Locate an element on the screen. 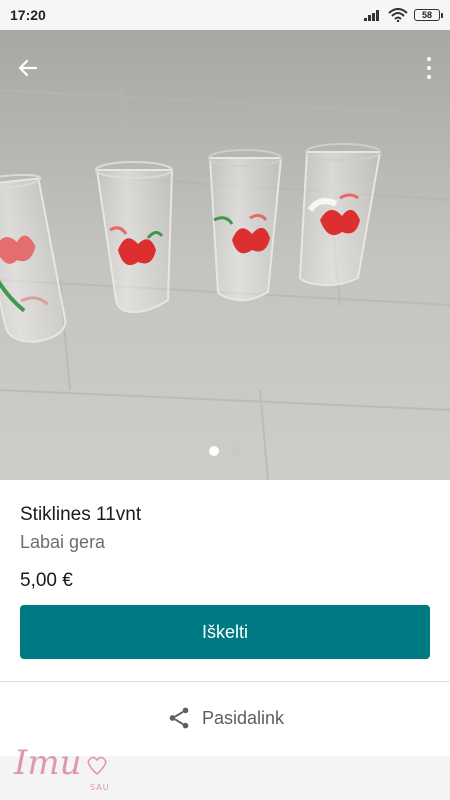 The image size is (450, 800). divider is located at coordinates (225, 681).